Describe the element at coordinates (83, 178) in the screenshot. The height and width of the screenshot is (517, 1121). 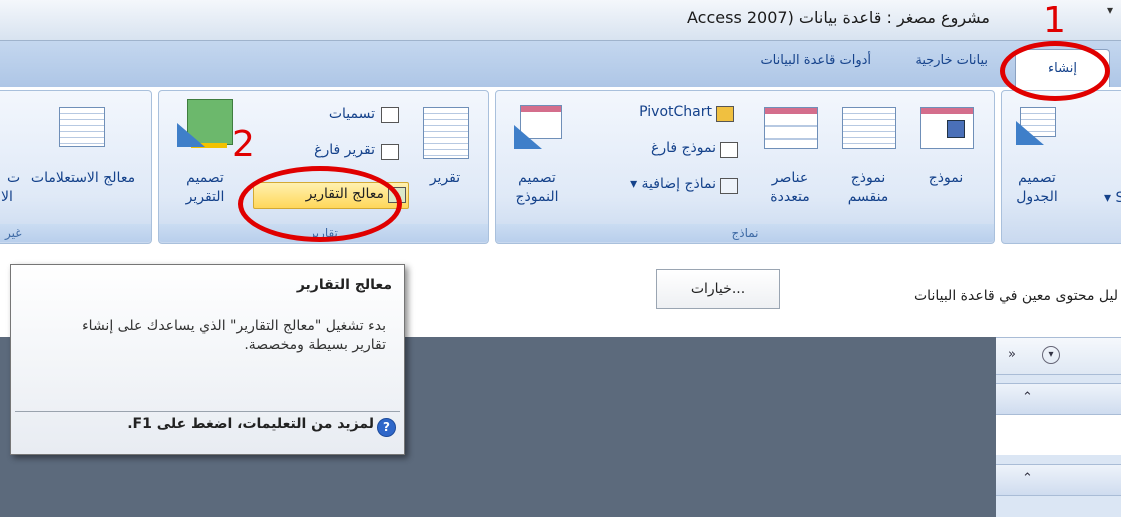
I see `query-wizard-label: معالج الاستعلامات` at that location.